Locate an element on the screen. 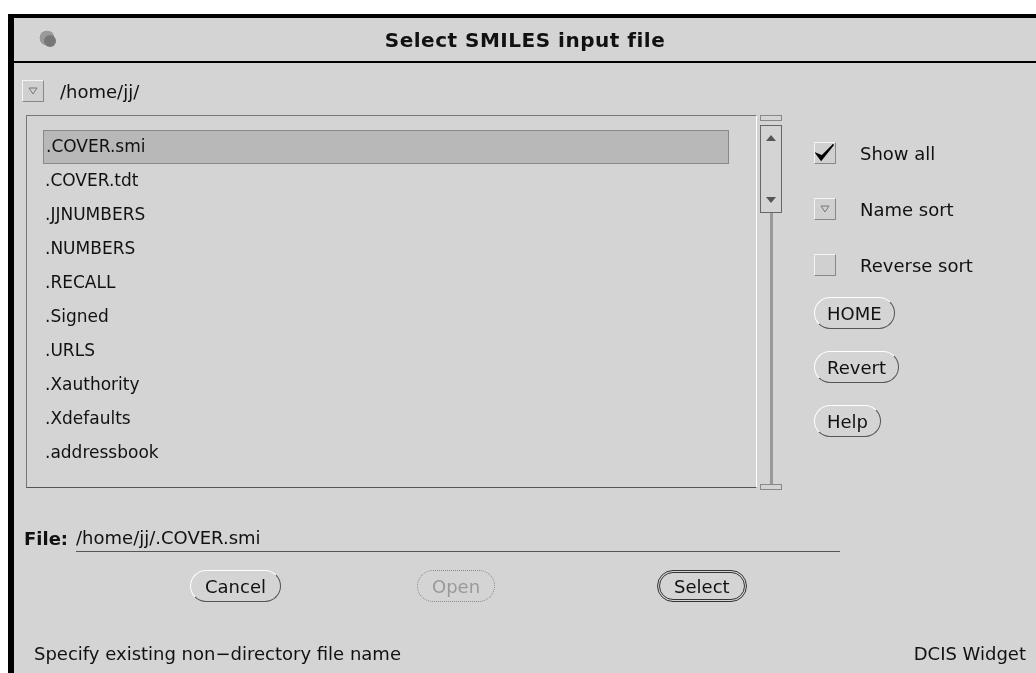  file-item: .URLS is located at coordinates (386, 351).